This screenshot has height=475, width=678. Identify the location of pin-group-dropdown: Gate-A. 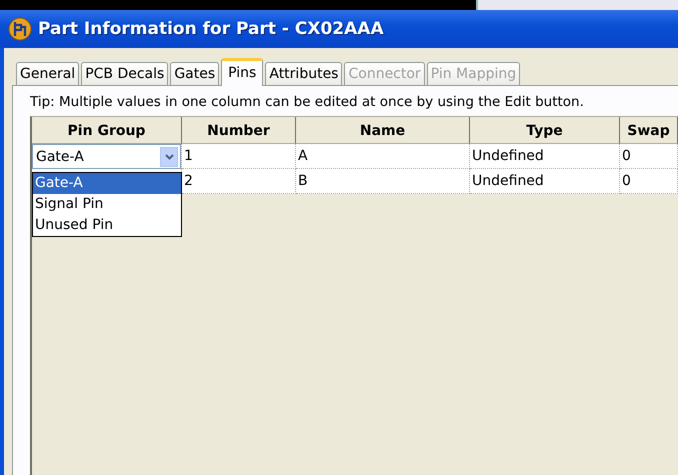
(106, 156).